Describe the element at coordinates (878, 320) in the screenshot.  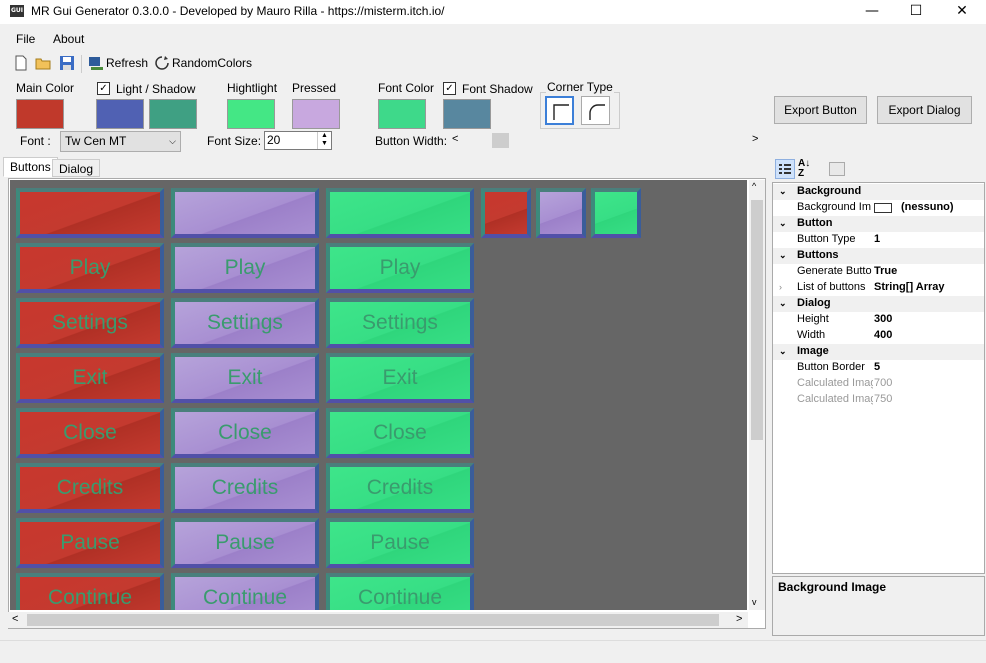
I see `property-row: Height 300` at that location.